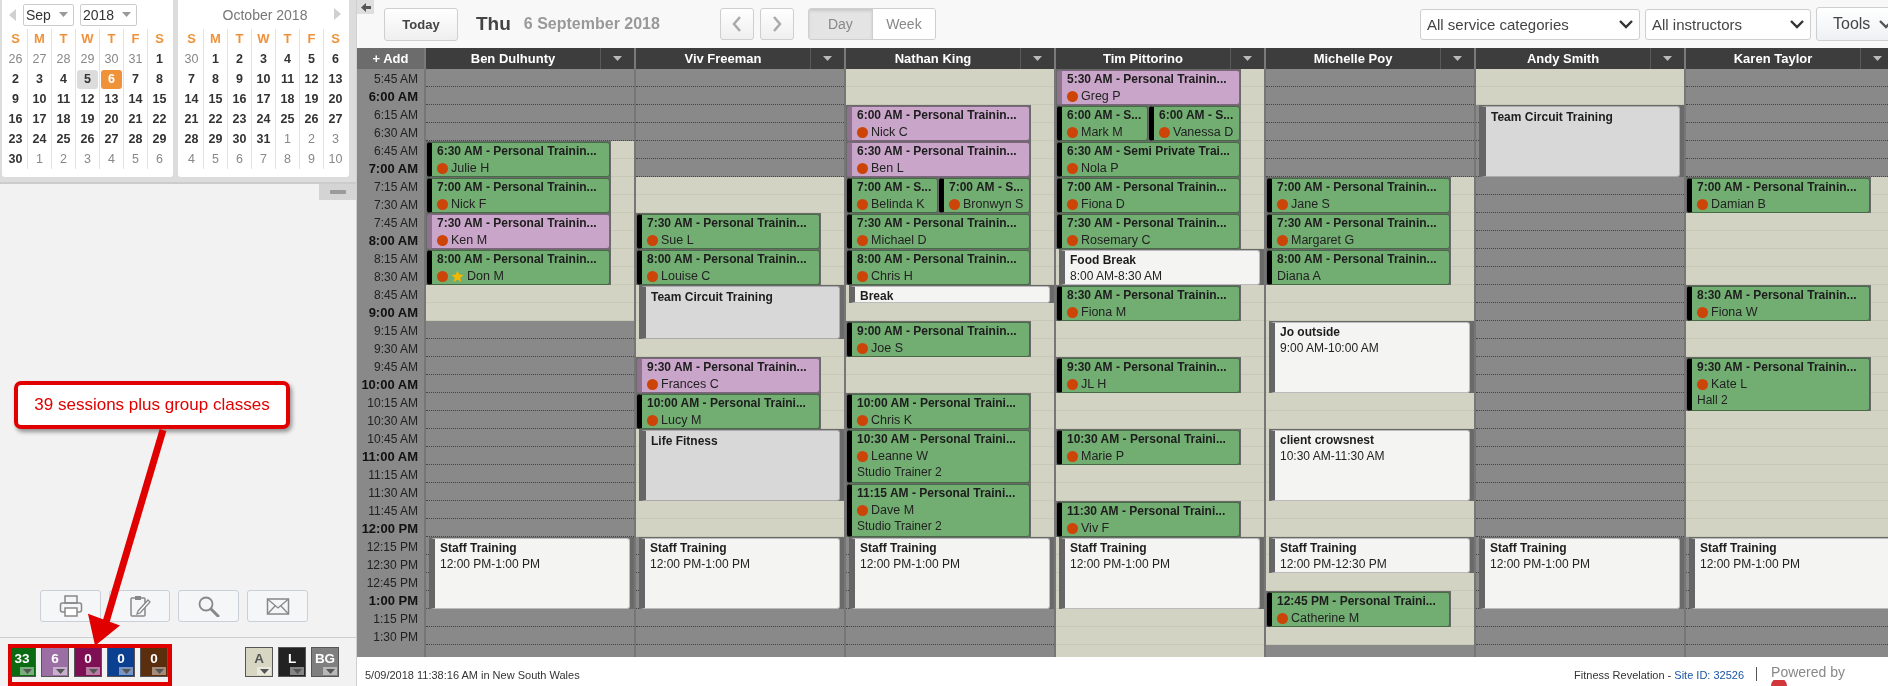 The height and width of the screenshot is (686, 1888). Describe the element at coordinates (736, 24) in the screenshot. I see `previous-button` at that location.